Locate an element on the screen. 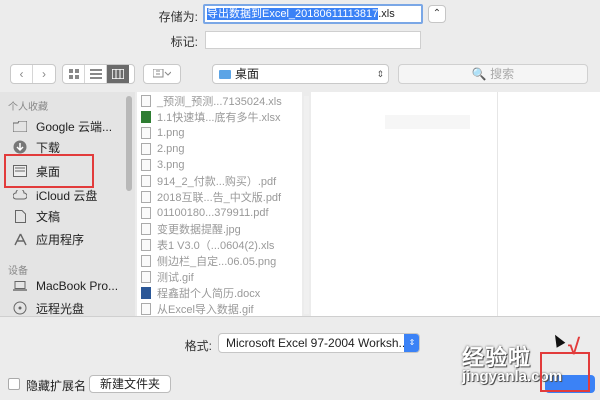 The image size is (600, 400). icon-view-icon is located at coordinates (74, 74).